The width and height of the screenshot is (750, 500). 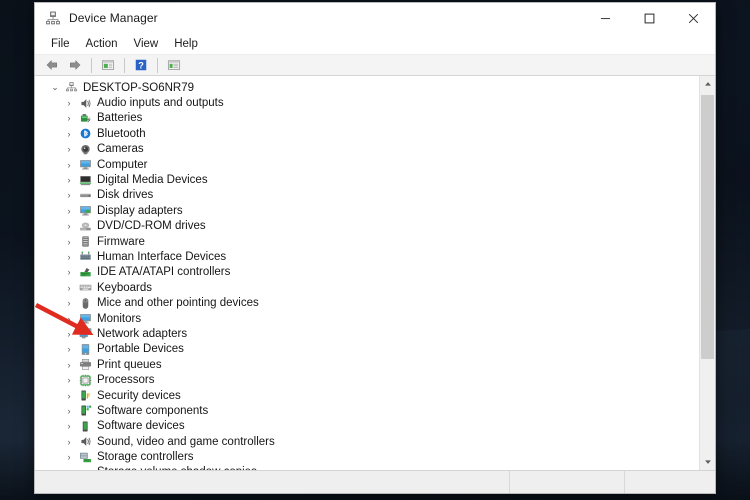 What do you see at coordinates (367, 302) in the screenshot?
I see `tree-row-mice-and-other-pointing-devices: › Mice and other pointing devices` at bounding box center [367, 302].